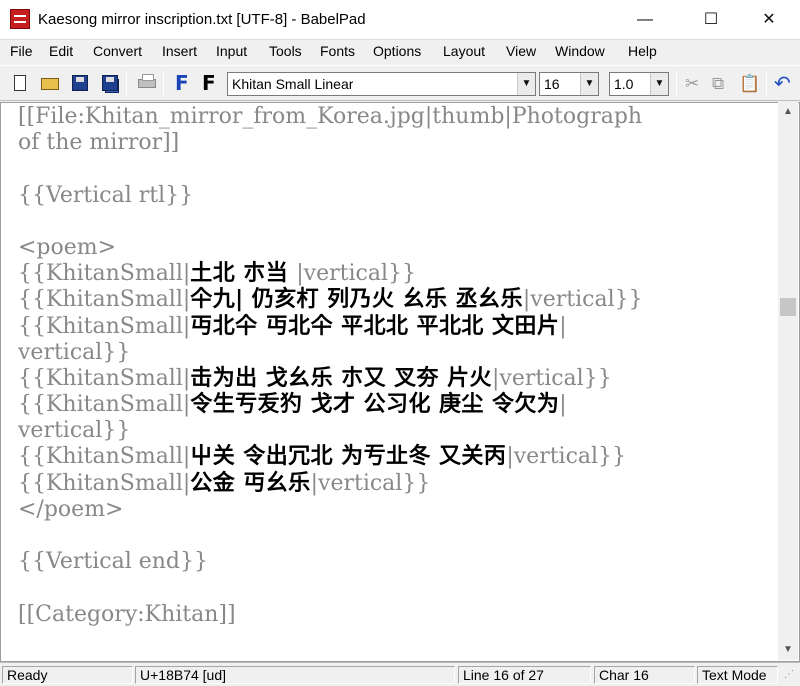  What do you see at coordinates (127, 614) in the screenshot?
I see `markup-text: [[Category:Khitan]]` at bounding box center [127, 614].